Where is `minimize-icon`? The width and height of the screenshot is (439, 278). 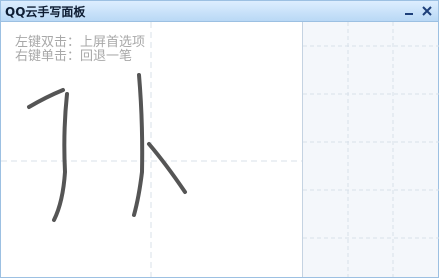
minimize-icon is located at coordinates (409, 14).